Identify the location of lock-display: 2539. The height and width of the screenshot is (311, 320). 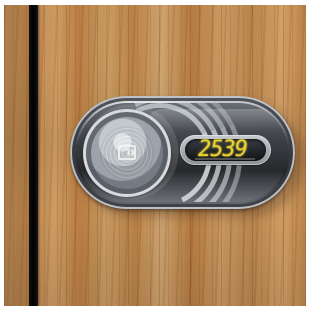
(225, 150).